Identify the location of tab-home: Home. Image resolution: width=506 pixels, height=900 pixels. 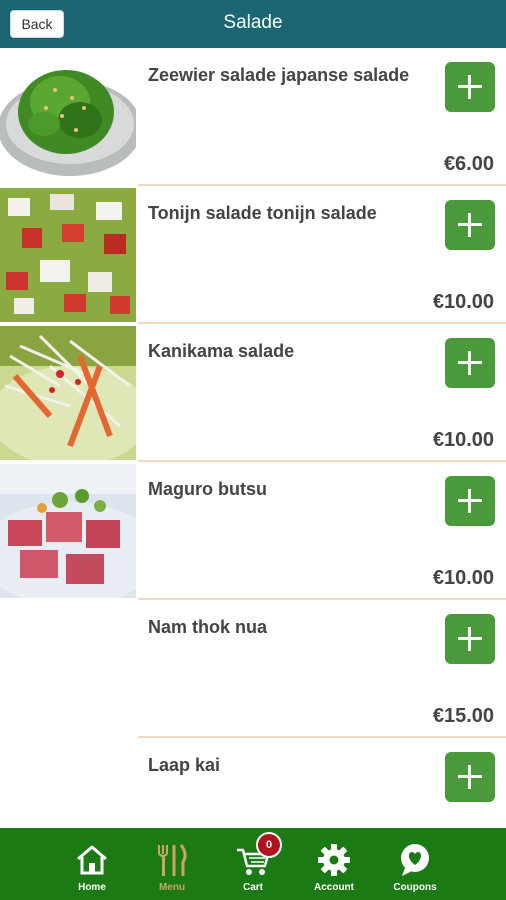
(92, 864).